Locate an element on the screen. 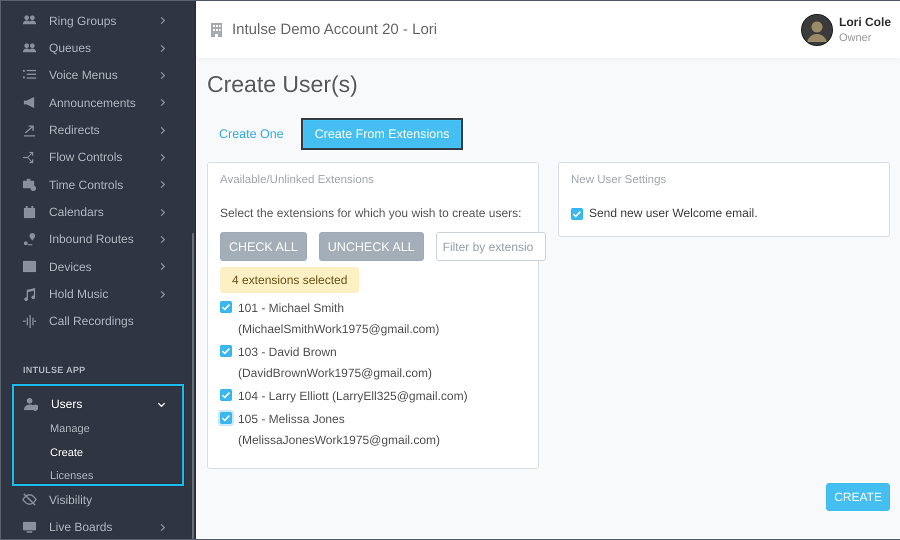  sidebar-item: Queues is located at coordinates (98, 48).